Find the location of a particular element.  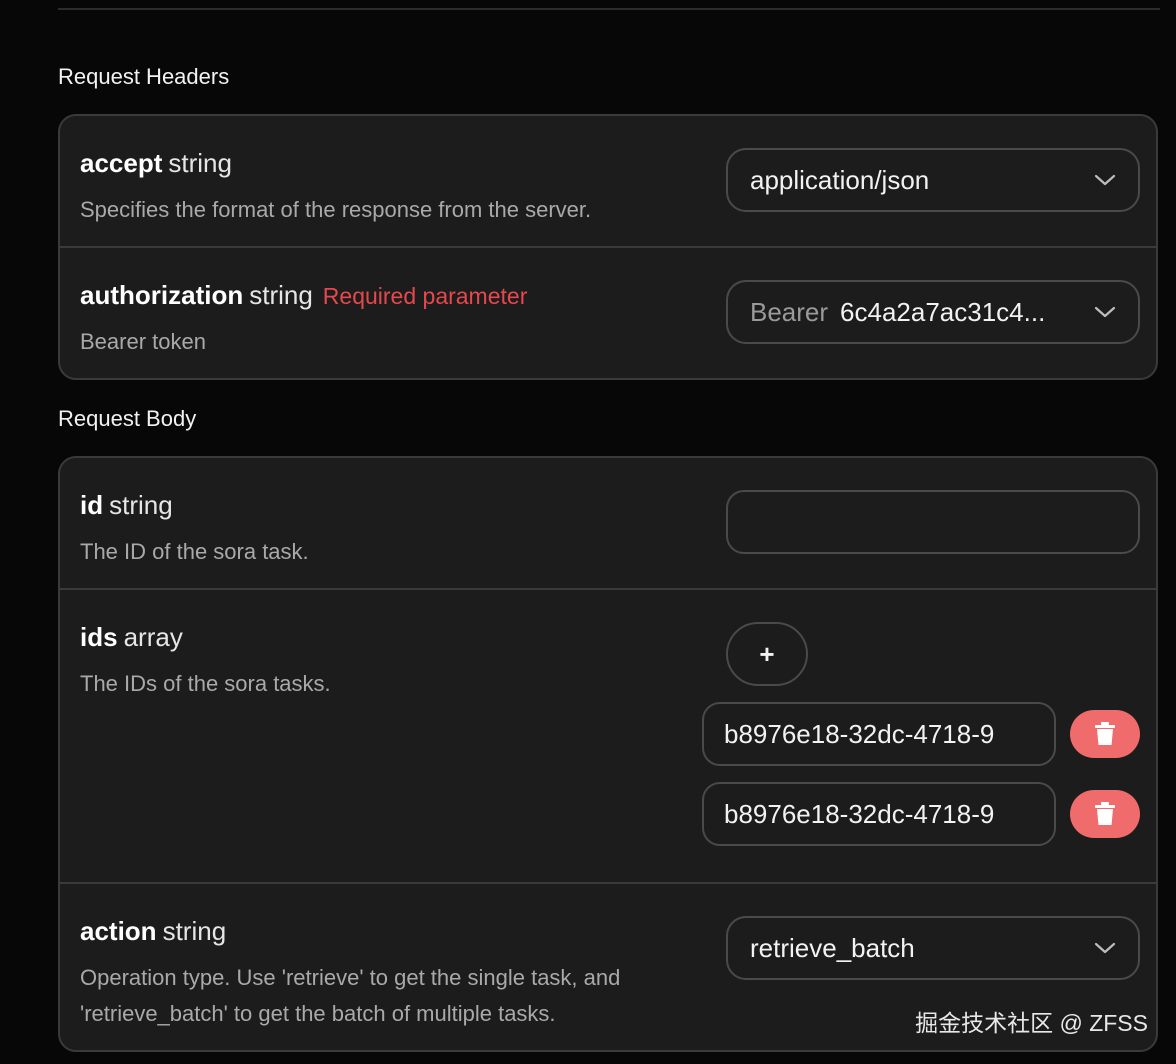

param-description: The ID of the sora task. is located at coordinates (194, 551).